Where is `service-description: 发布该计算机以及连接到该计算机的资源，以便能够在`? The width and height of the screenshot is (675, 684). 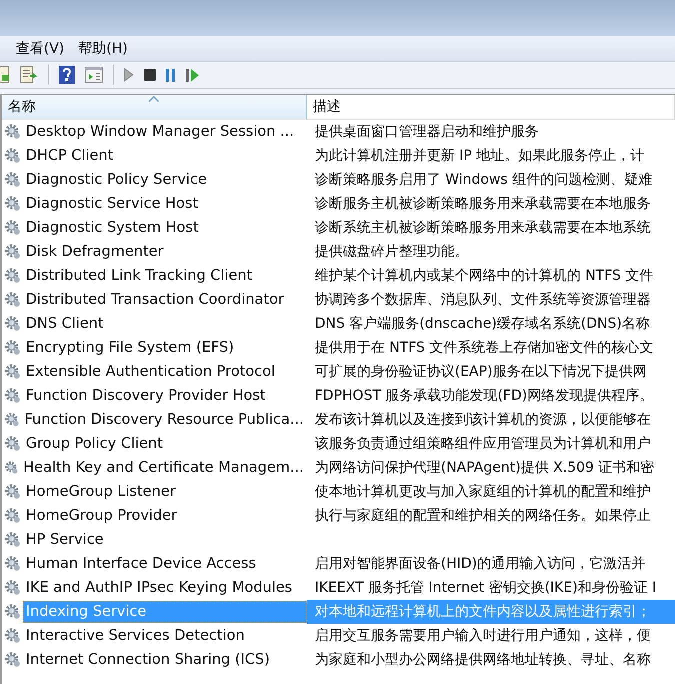 service-description: 发布该计算机以及连接到该计算机的资源，以便能够在 is located at coordinates (483, 420).